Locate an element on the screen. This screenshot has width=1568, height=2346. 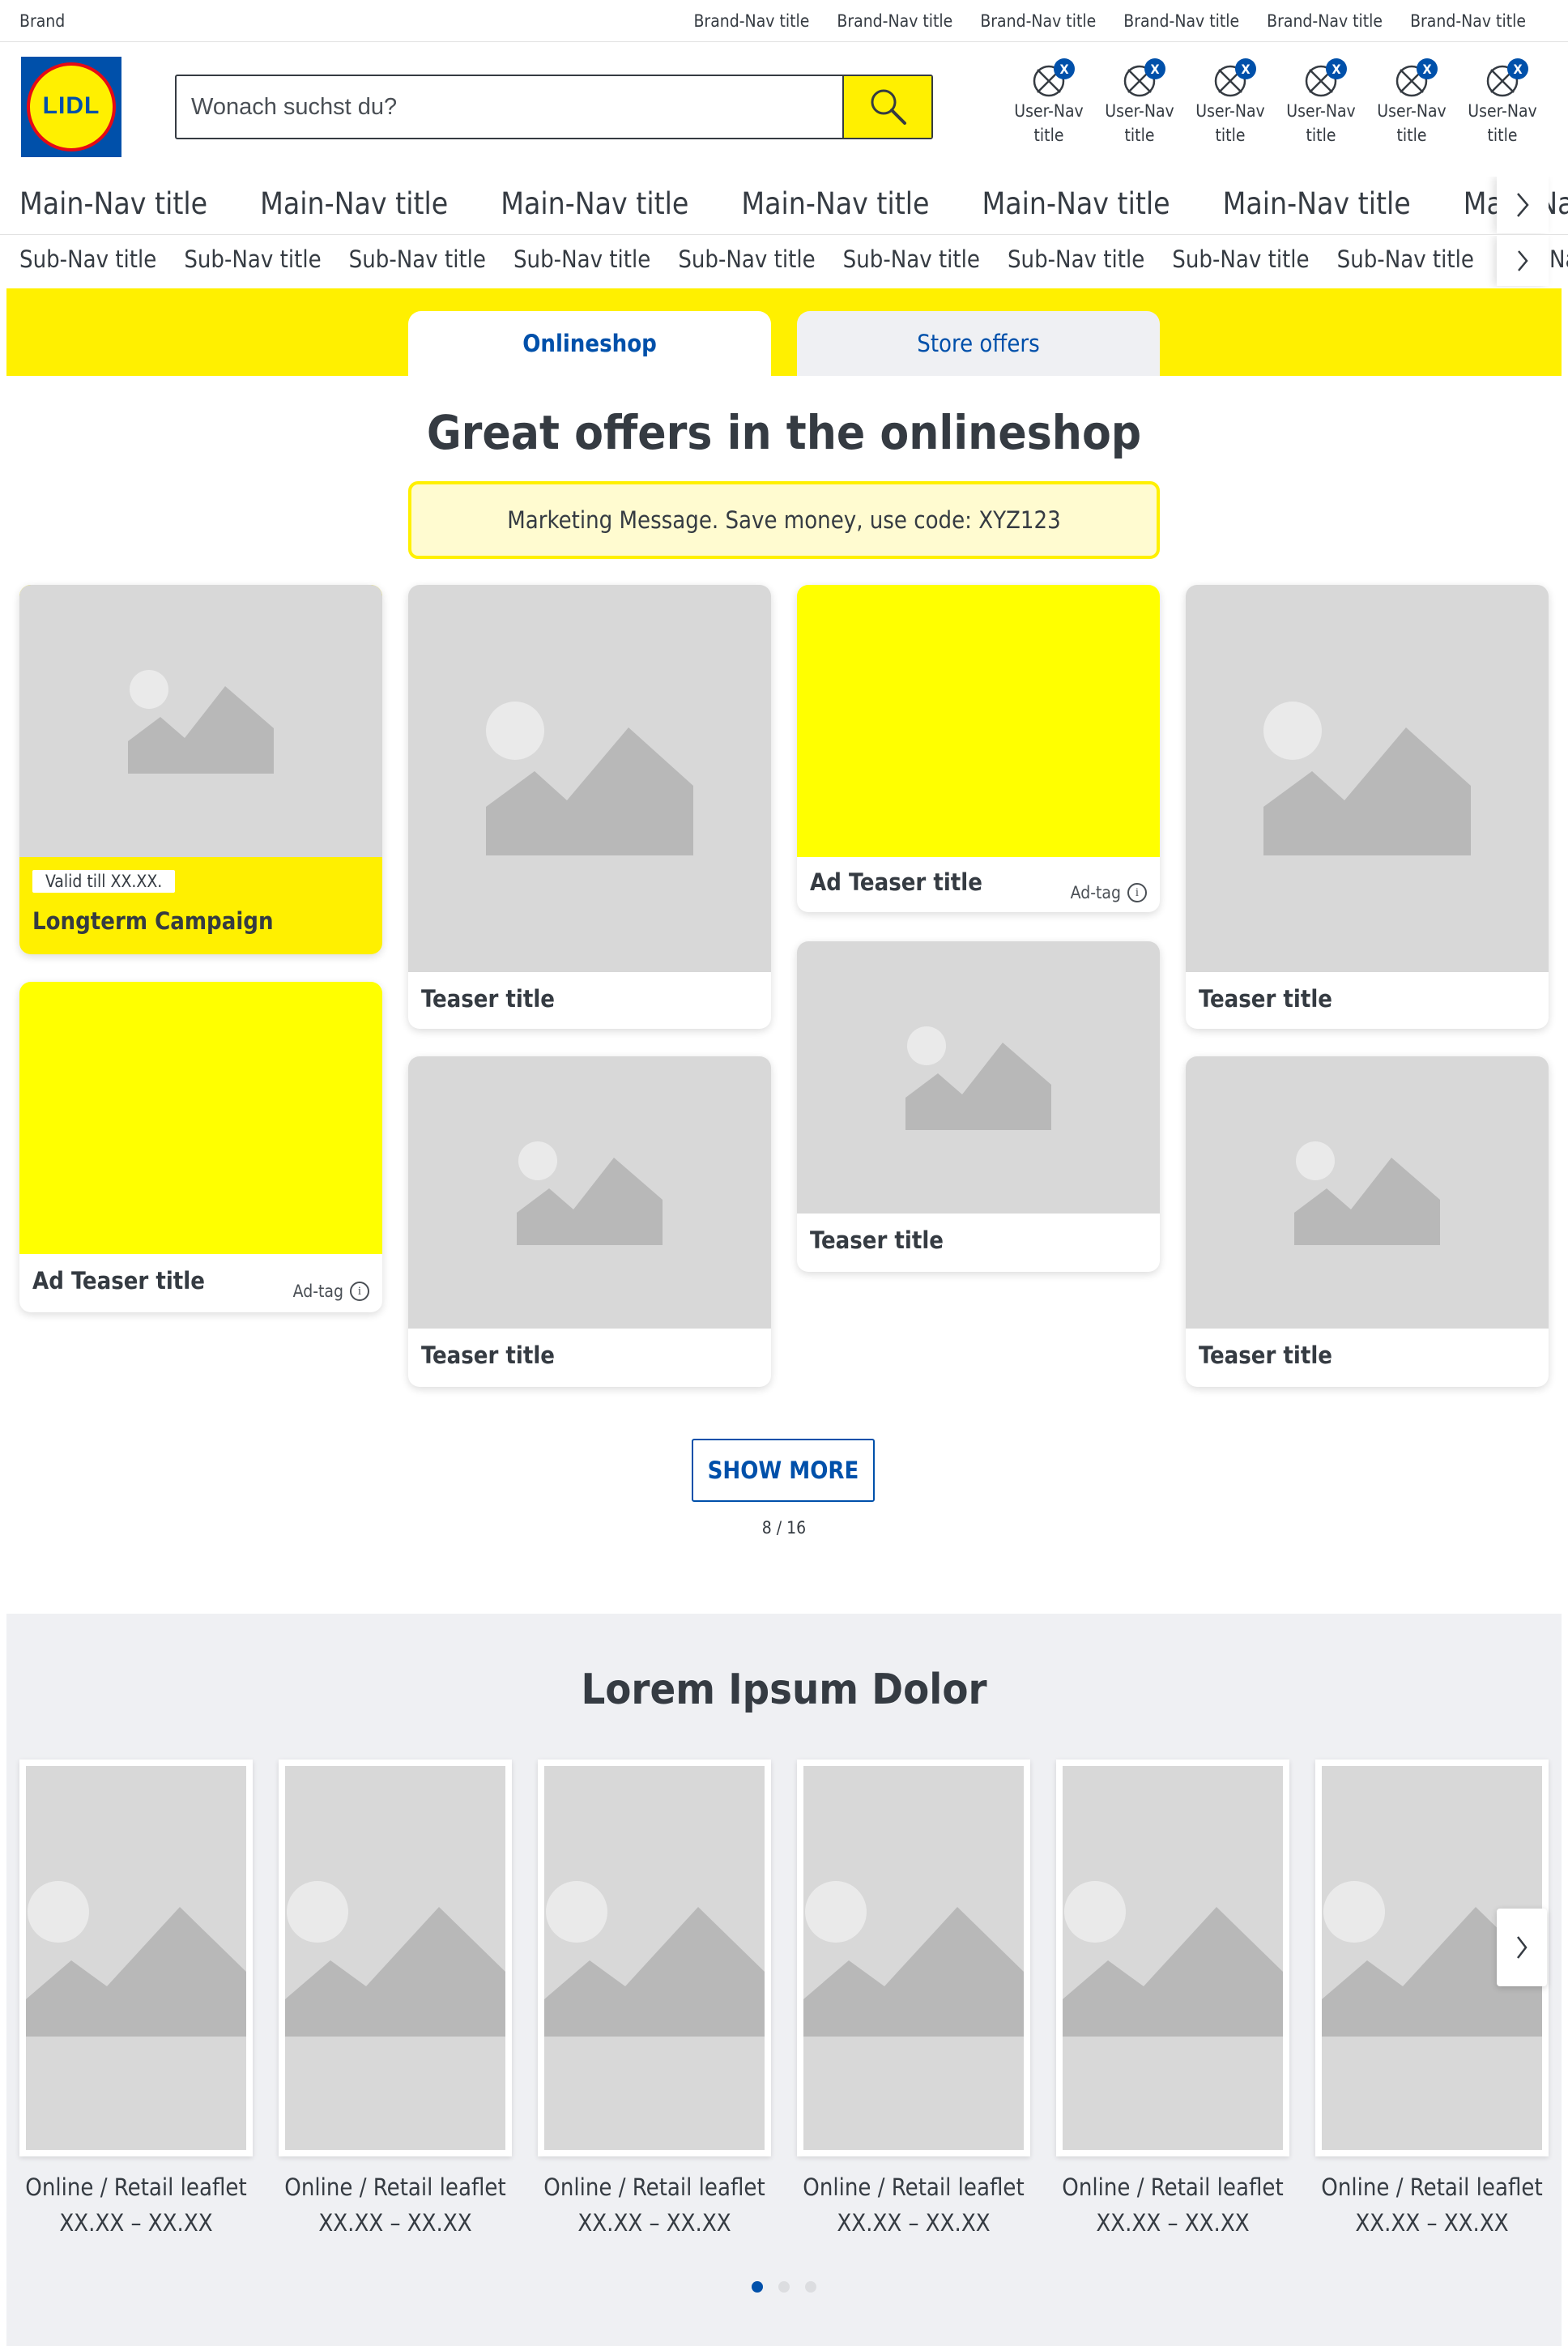
lidl-logo: LIDL is located at coordinates (71, 107).